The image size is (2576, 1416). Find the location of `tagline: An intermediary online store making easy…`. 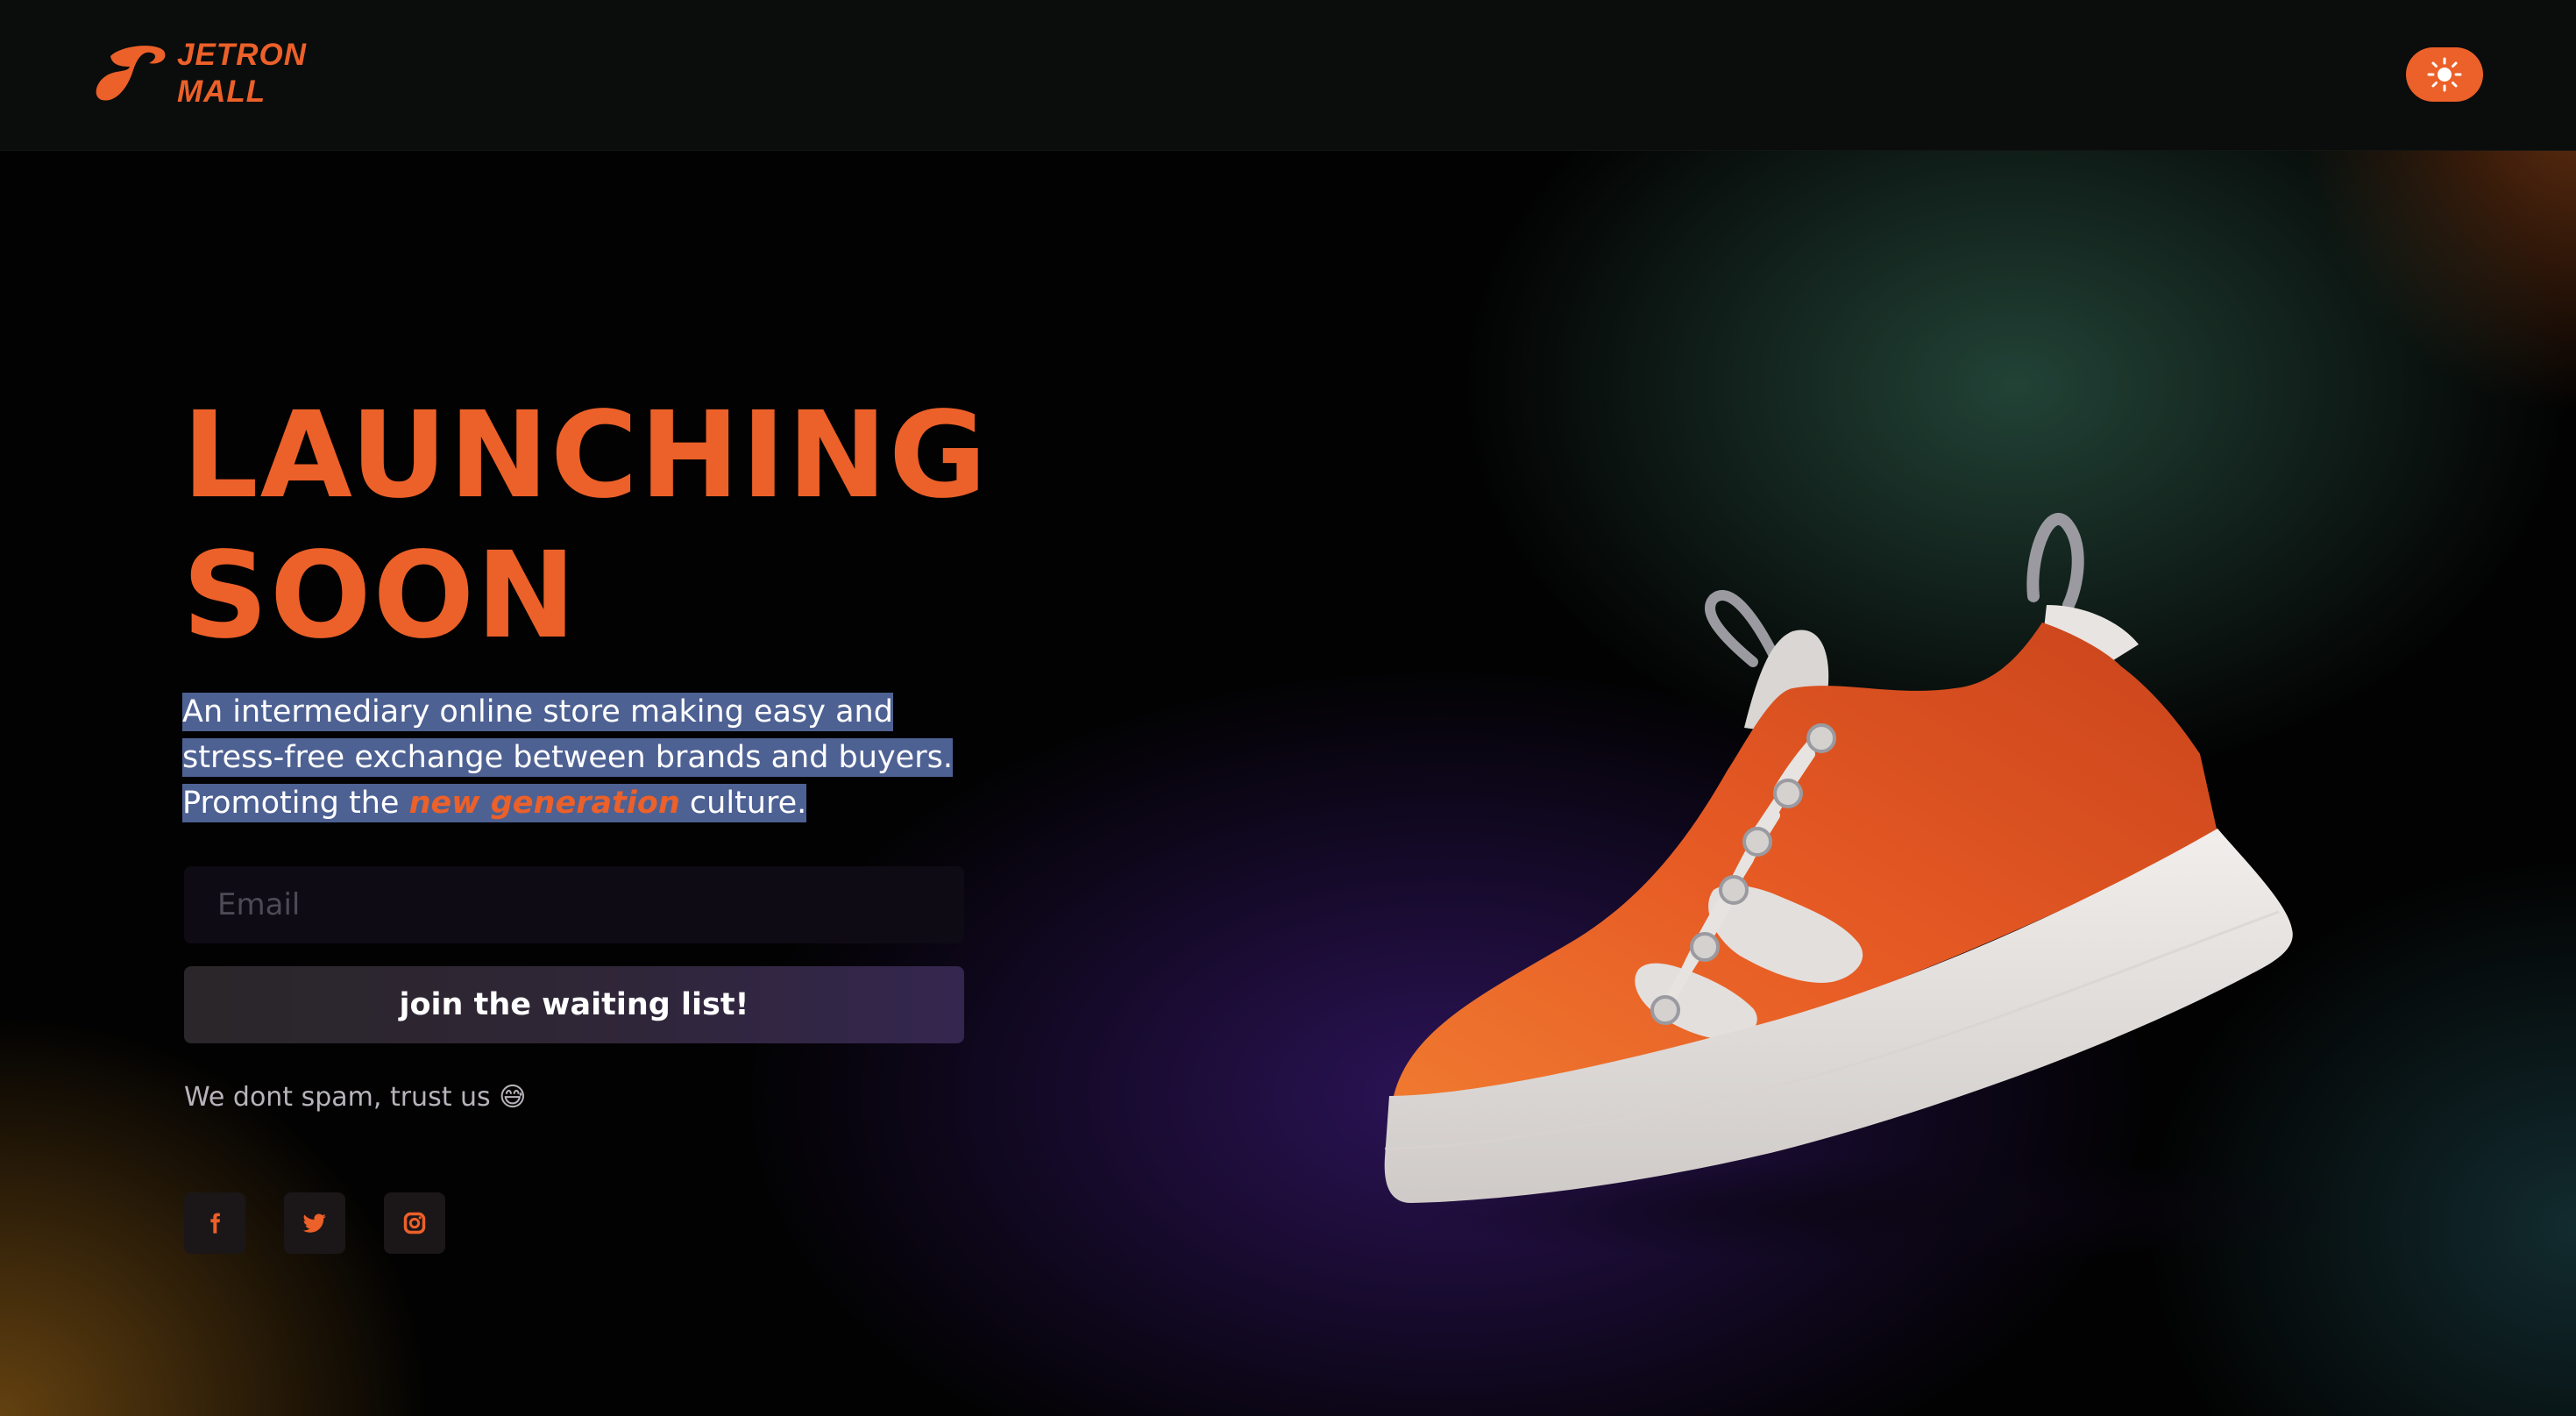

tagline: An intermediary online store making easy… is located at coordinates (576, 757).